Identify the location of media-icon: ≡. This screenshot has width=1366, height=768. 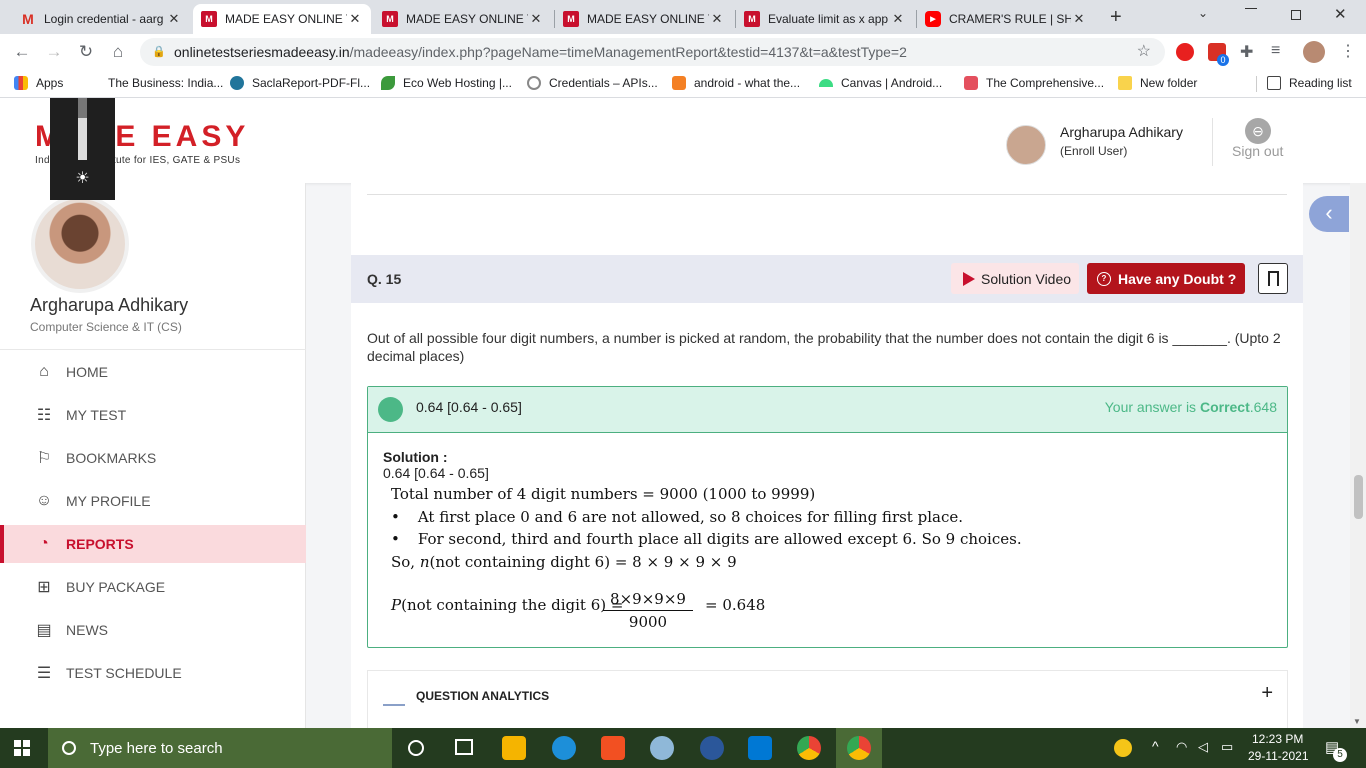
(1275, 51).